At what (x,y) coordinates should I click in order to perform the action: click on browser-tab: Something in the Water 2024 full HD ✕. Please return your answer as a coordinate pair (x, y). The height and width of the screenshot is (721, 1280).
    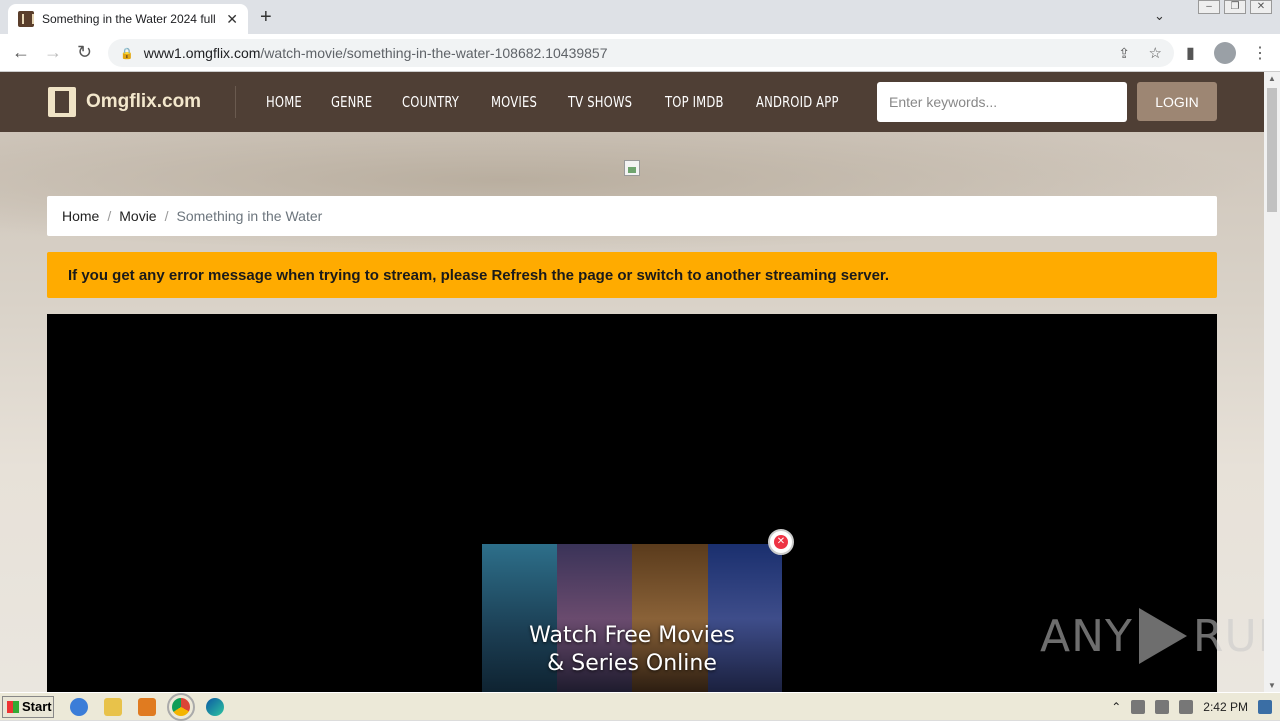
    Looking at the image, I should click on (128, 19).